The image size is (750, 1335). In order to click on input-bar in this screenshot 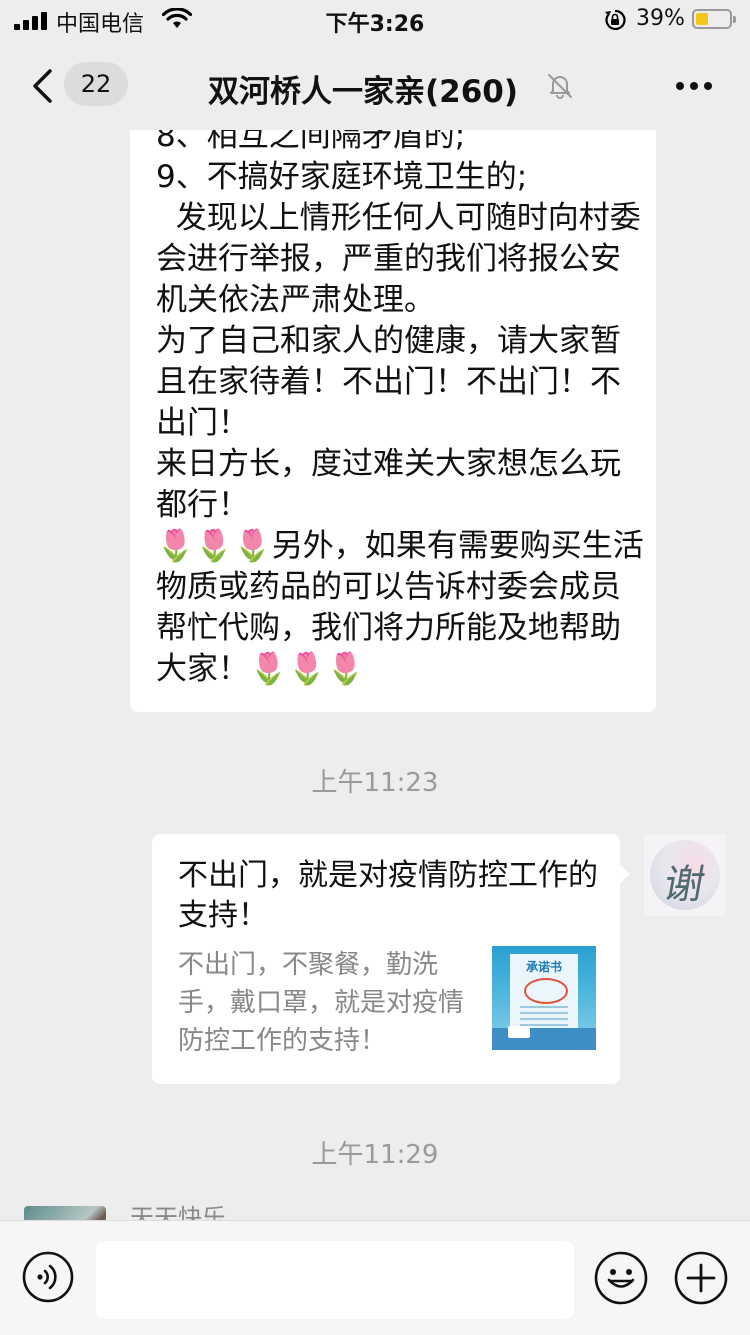, I will do `click(375, 1277)`.